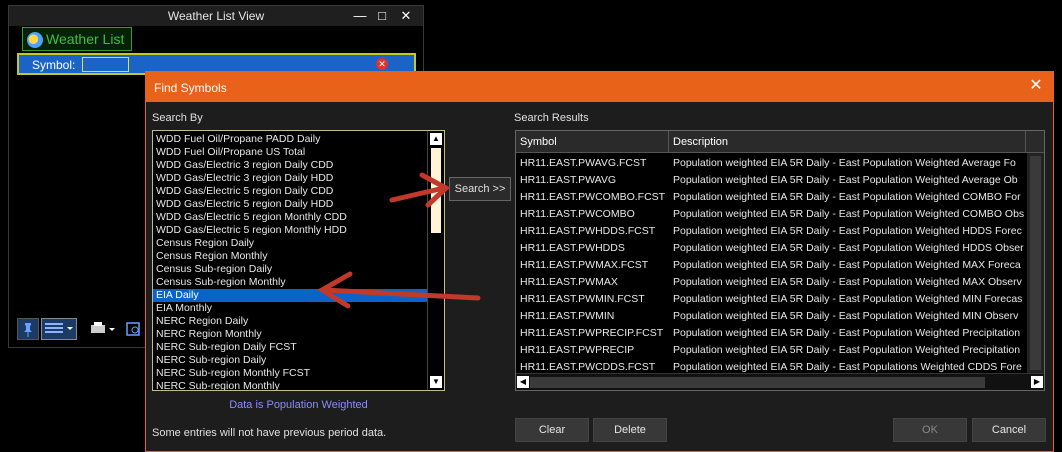  Describe the element at coordinates (251, 230) in the screenshot. I see `search-by-item: WDD Gas/Electric 5 region Monthly HDD` at that location.